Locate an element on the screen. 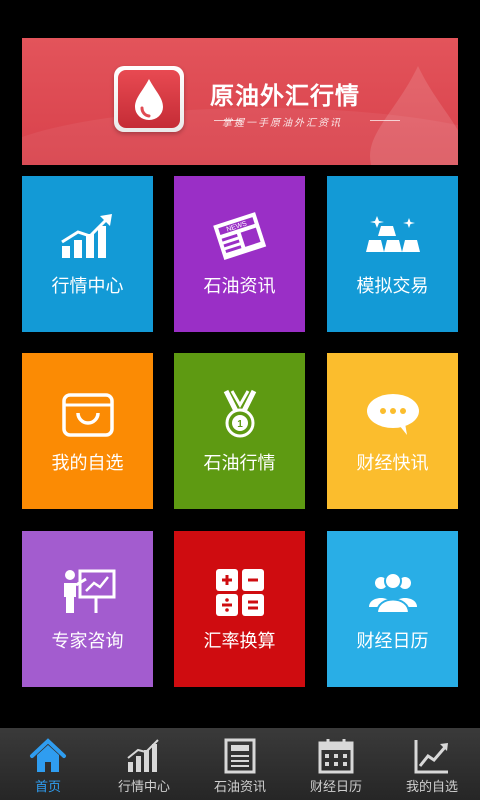 The image size is (480, 800). tile-shopping-bag: 我的自选 is located at coordinates (87, 431).